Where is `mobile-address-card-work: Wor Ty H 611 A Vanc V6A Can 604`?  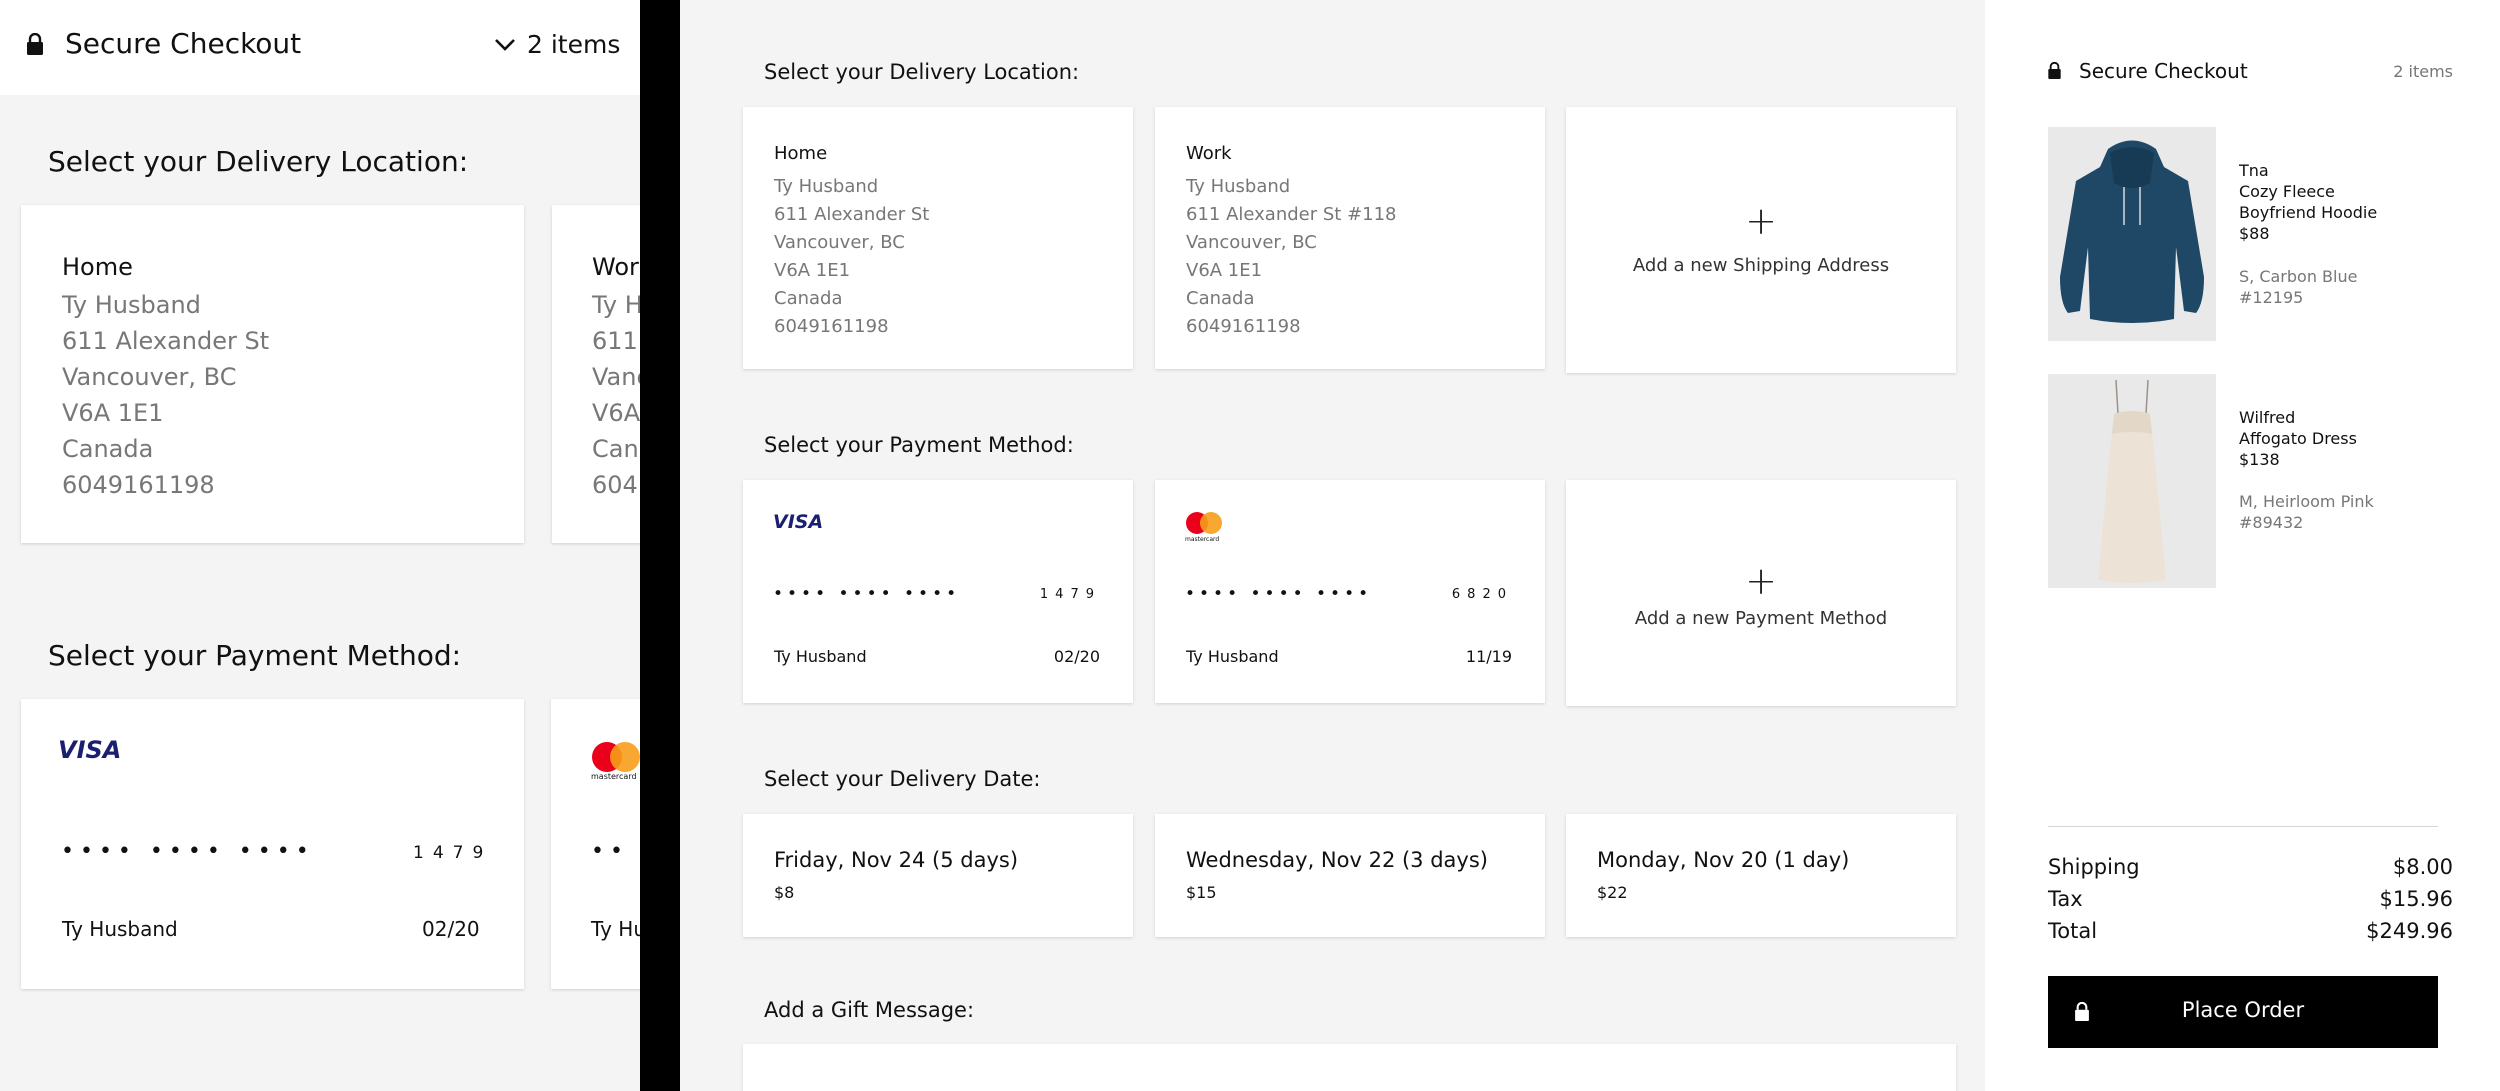
mobile-address-card-work: Wor Ty H 611 A Vanc V6A Can 604 is located at coordinates (596, 374).